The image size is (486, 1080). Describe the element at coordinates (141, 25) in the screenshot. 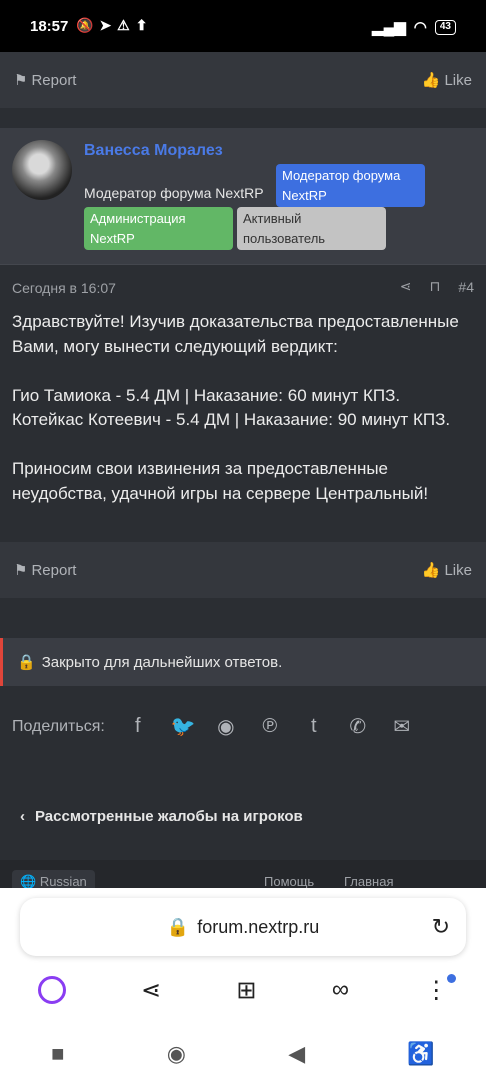

I see `upload-icon: ⬆` at that location.